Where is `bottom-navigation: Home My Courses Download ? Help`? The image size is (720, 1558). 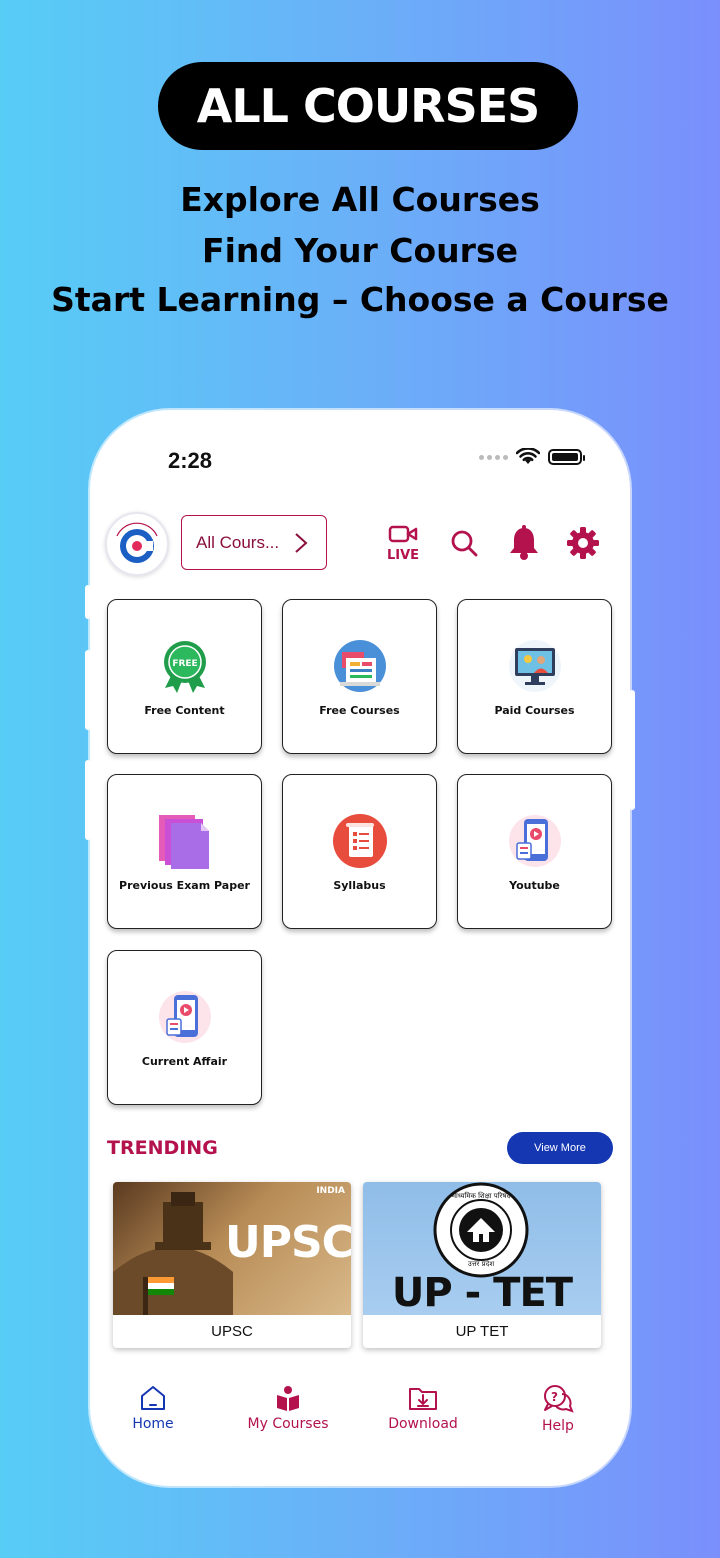
bottom-navigation: Home My Courses Download ? Help is located at coordinates (360, 1405).